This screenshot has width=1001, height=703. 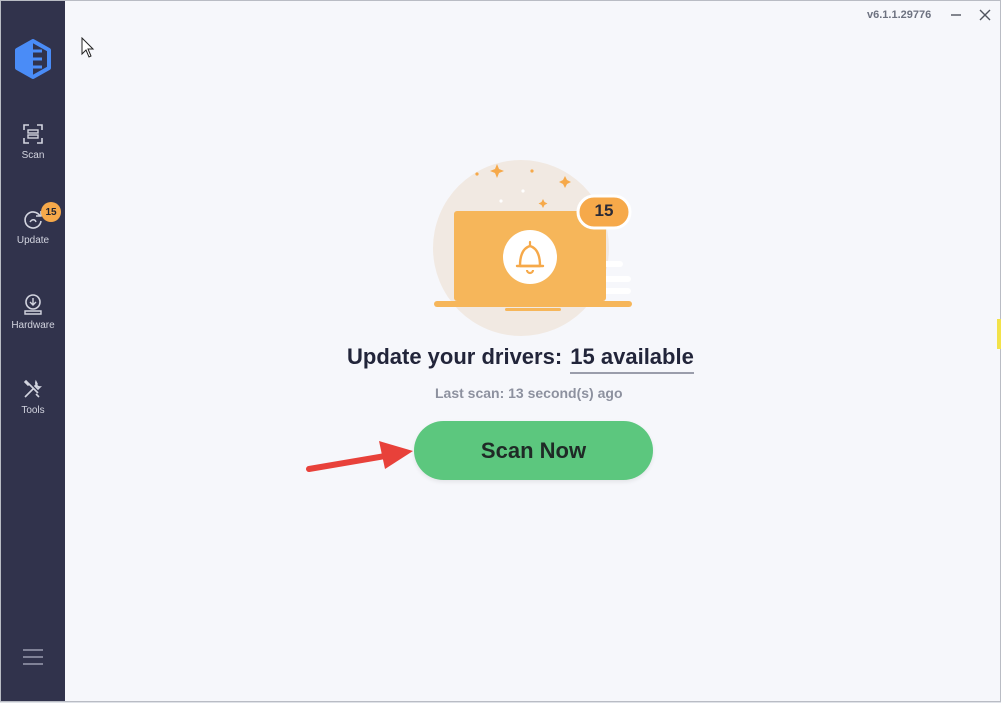 What do you see at coordinates (532, 248) in the screenshot?
I see `driver-update-illustration` at bounding box center [532, 248].